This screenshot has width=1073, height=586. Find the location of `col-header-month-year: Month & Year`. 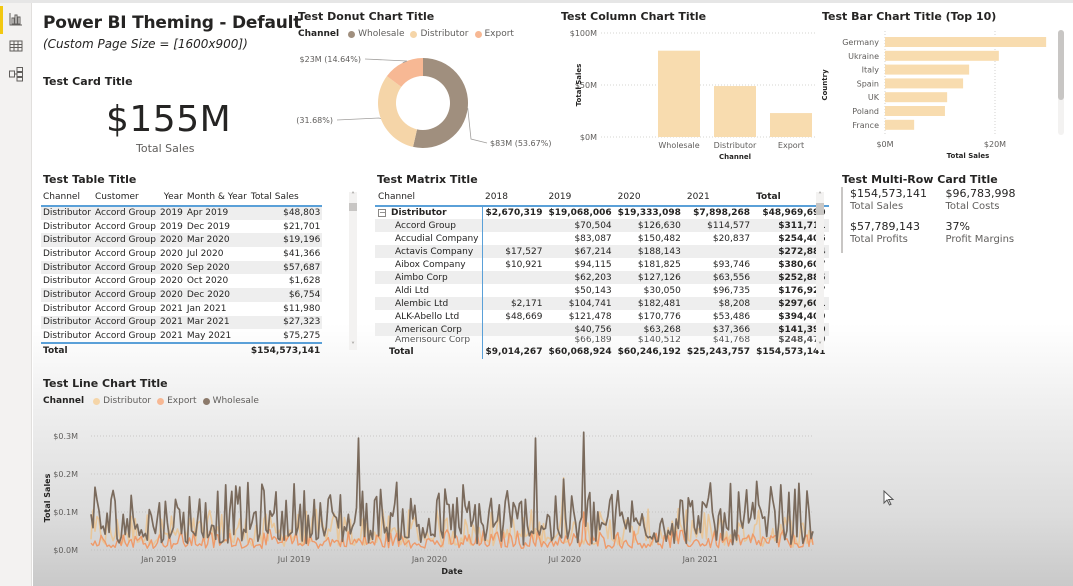

col-header-month-year: Month & Year is located at coordinates (216, 198).